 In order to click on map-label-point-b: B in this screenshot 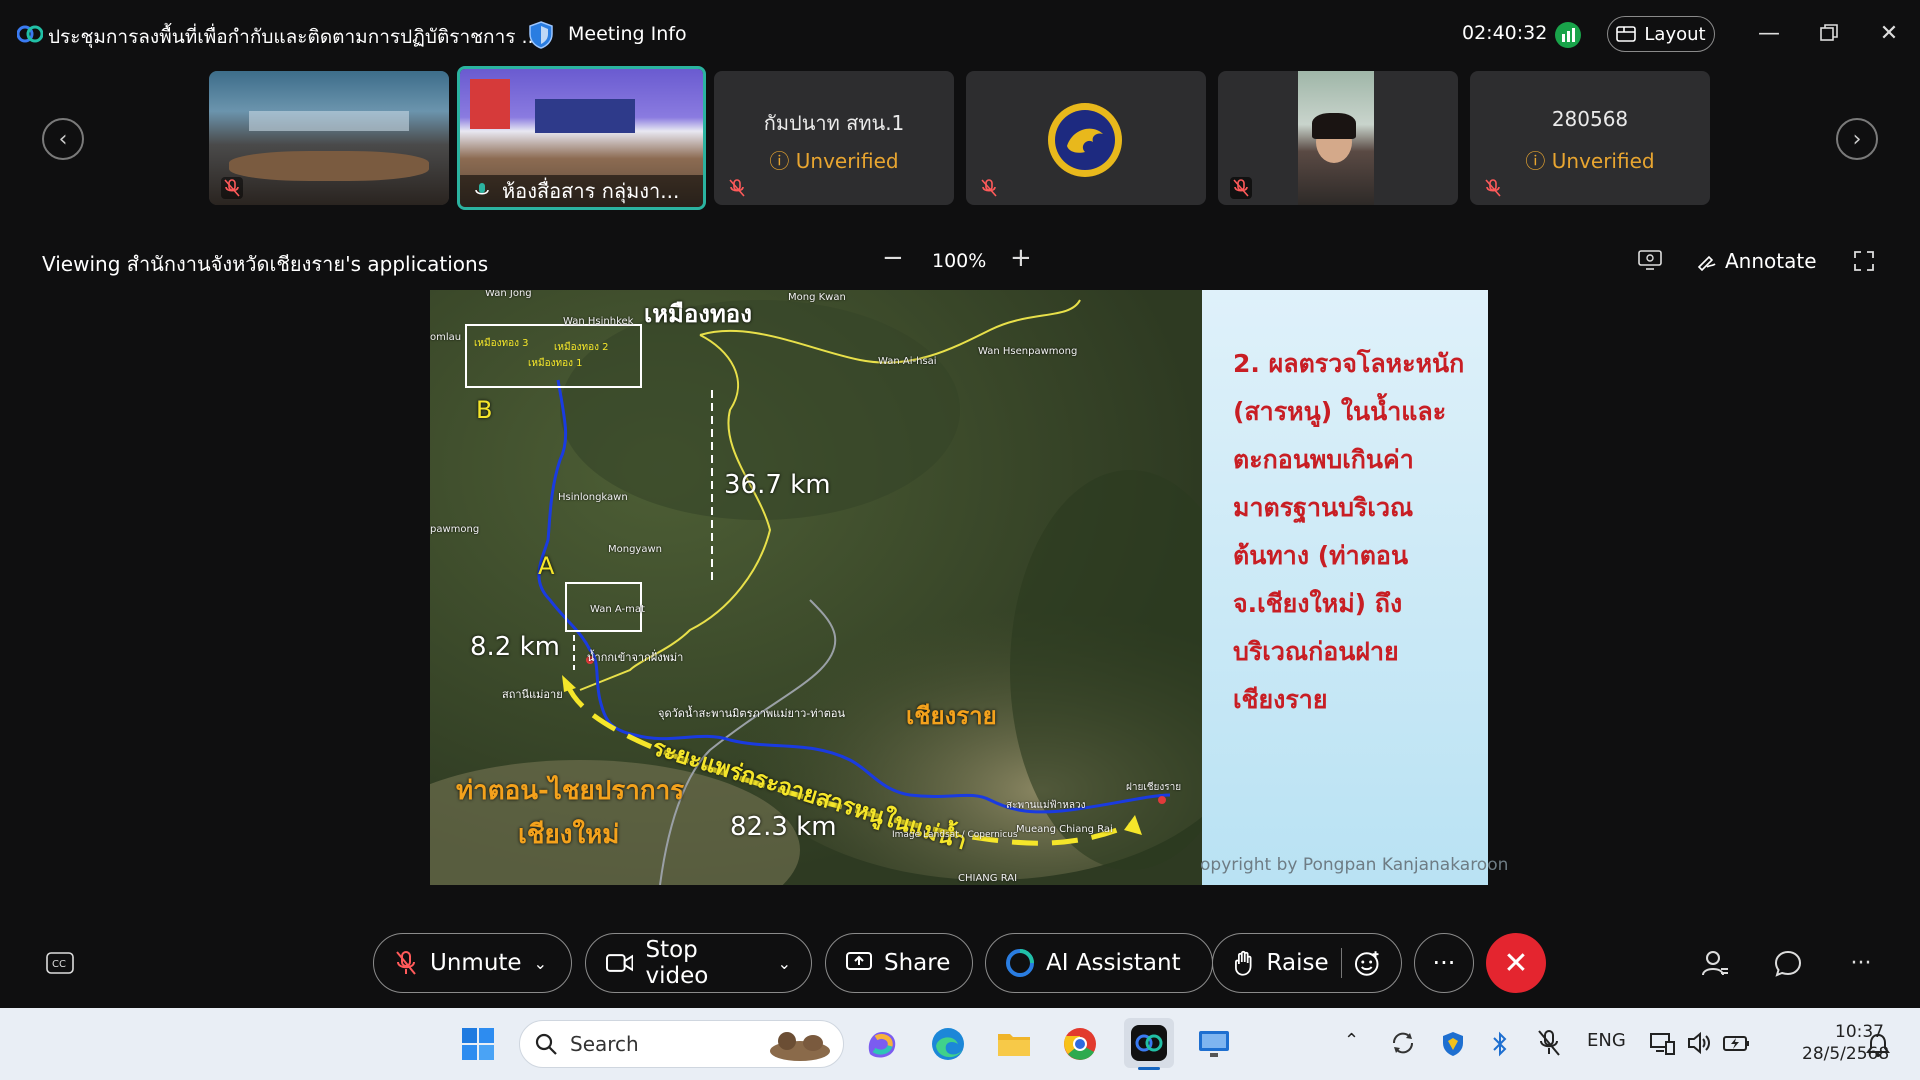, I will do `click(484, 410)`.